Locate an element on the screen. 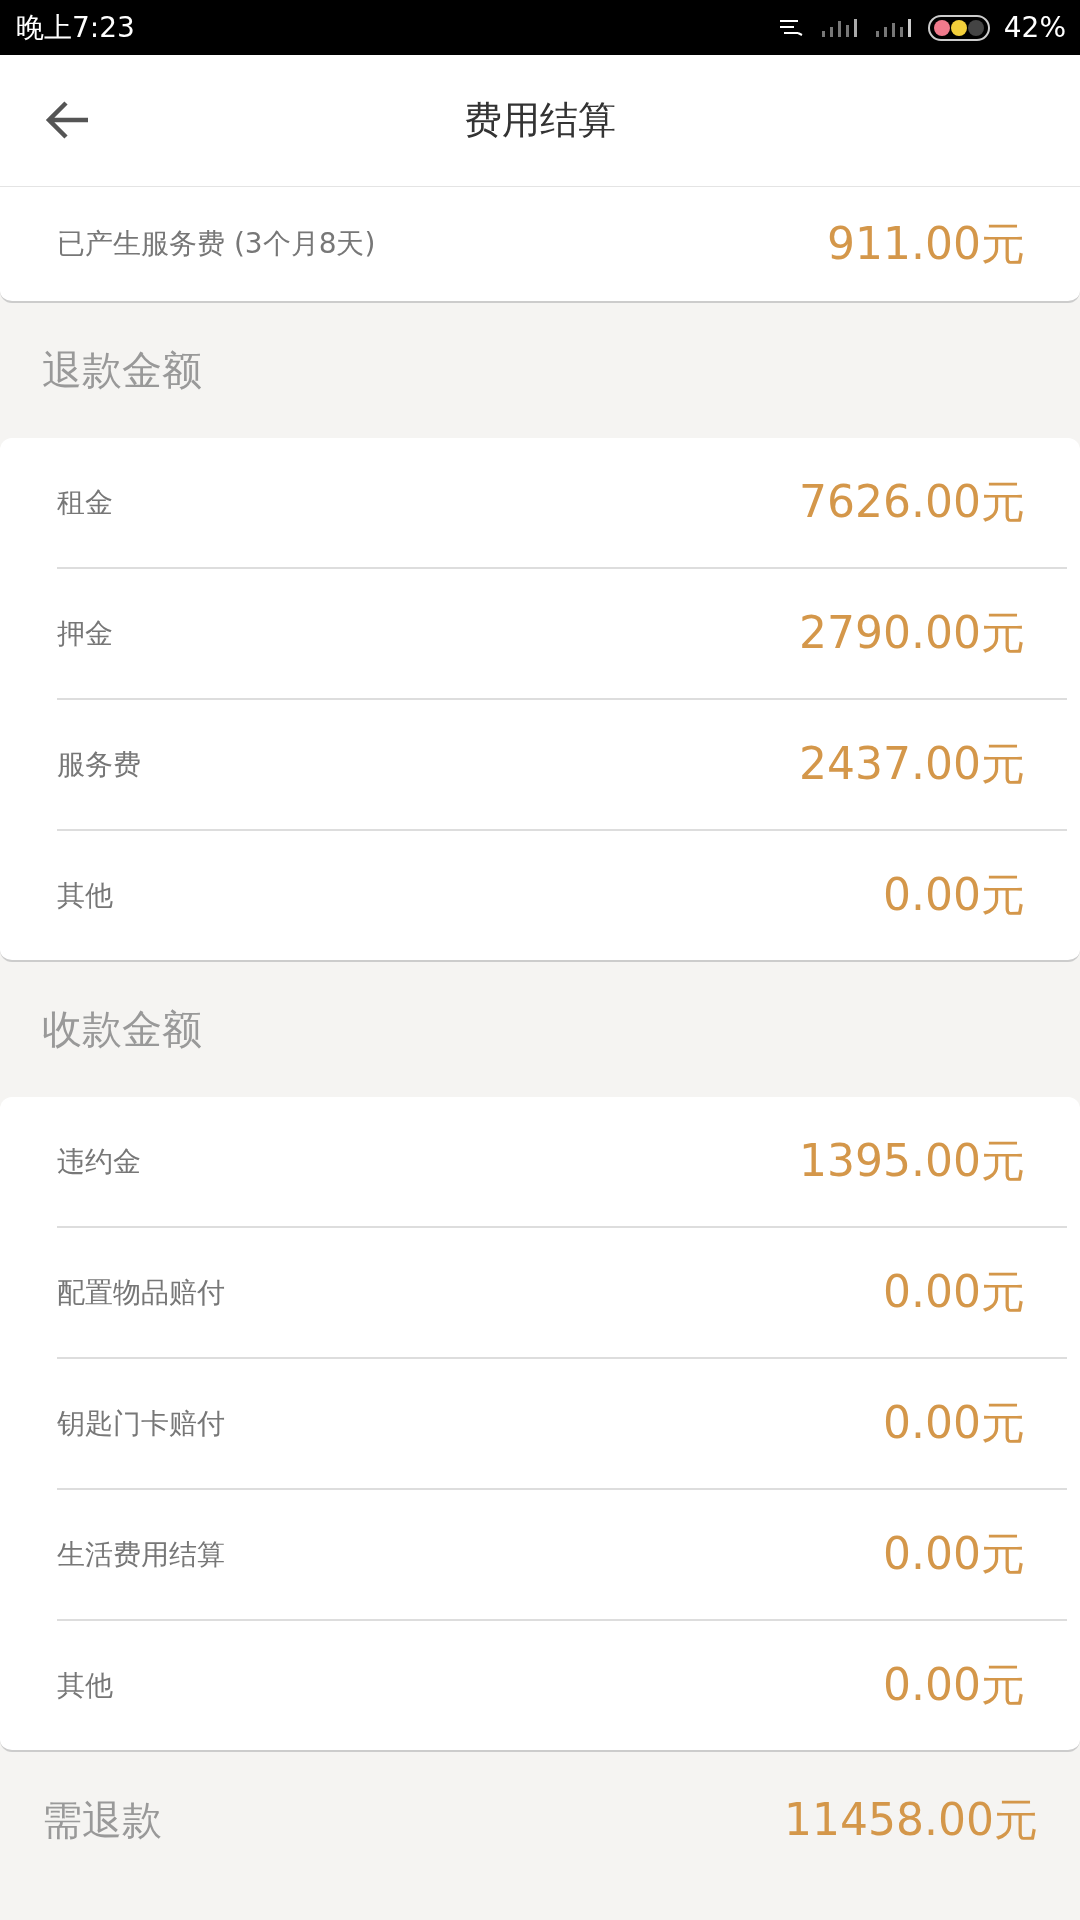  section-title: 退款金额 is located at coordinates (122, 370).